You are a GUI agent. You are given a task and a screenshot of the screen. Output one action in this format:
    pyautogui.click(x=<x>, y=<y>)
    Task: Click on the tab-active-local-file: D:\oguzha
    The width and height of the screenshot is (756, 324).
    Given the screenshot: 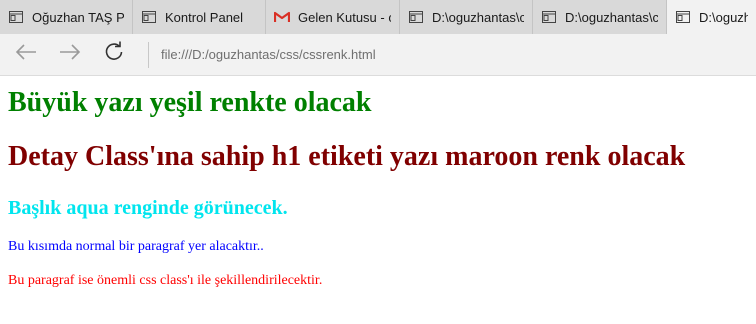 What is the action you would take?
    pyautogui.click(x=711, y=17)
    